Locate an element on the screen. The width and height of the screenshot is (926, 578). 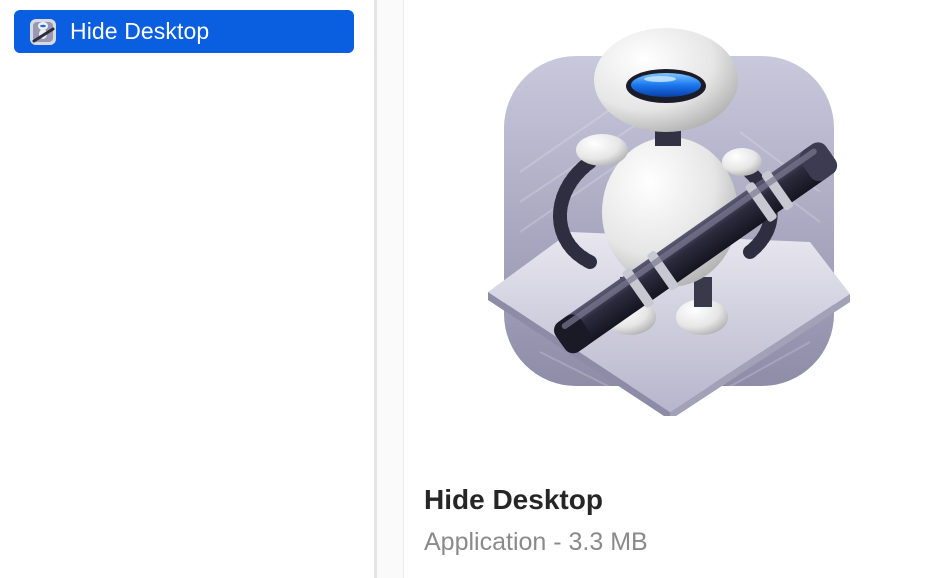
automator-icon is located at coordinates (43, 31).